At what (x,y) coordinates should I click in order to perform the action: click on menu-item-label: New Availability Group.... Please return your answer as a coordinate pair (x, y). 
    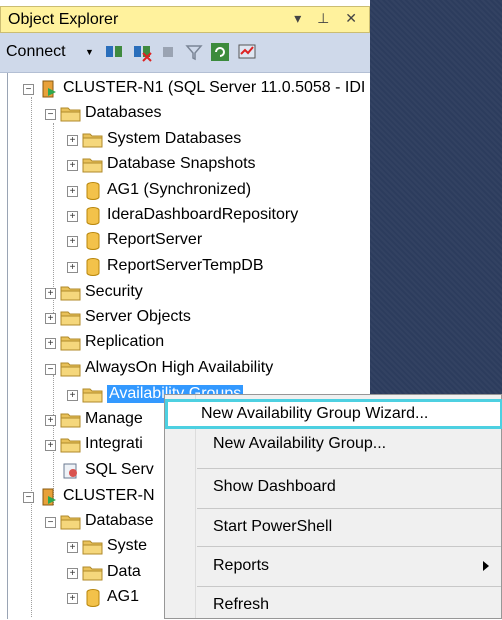
    Looking at the image, I should click on (300, 443).